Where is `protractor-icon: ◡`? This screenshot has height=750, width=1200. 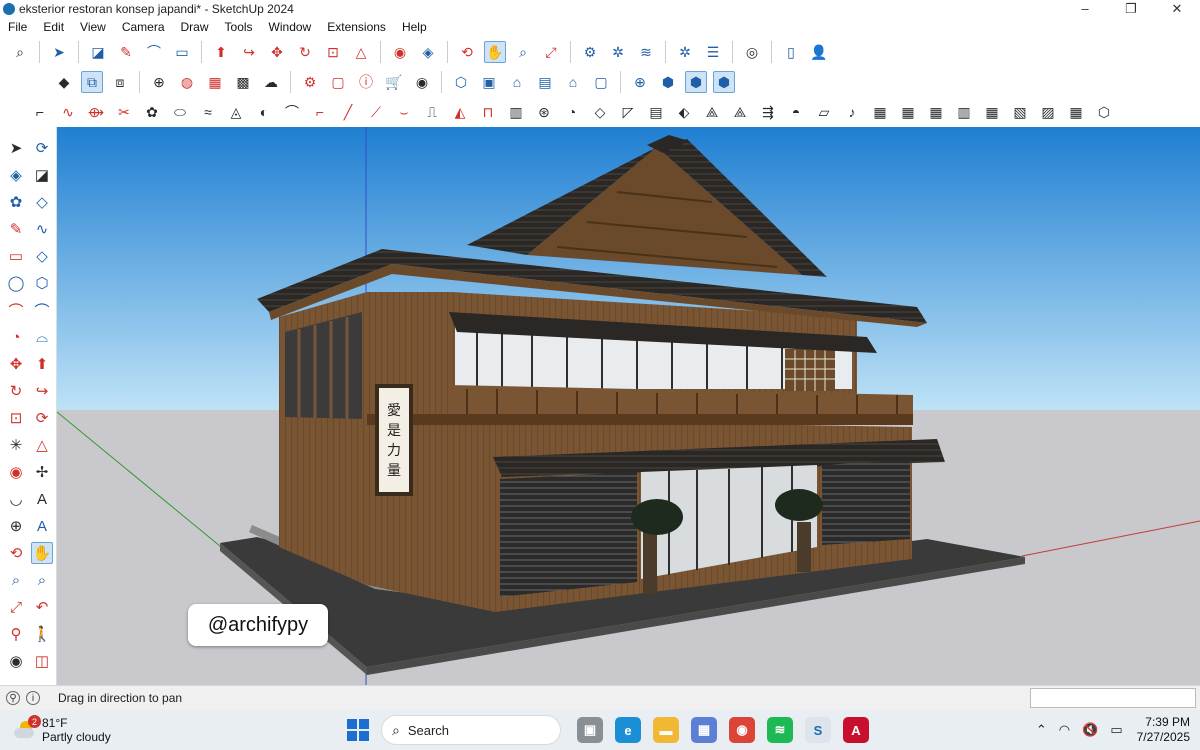
protractor-icon: ◡ is located at coordinates (16, 499).